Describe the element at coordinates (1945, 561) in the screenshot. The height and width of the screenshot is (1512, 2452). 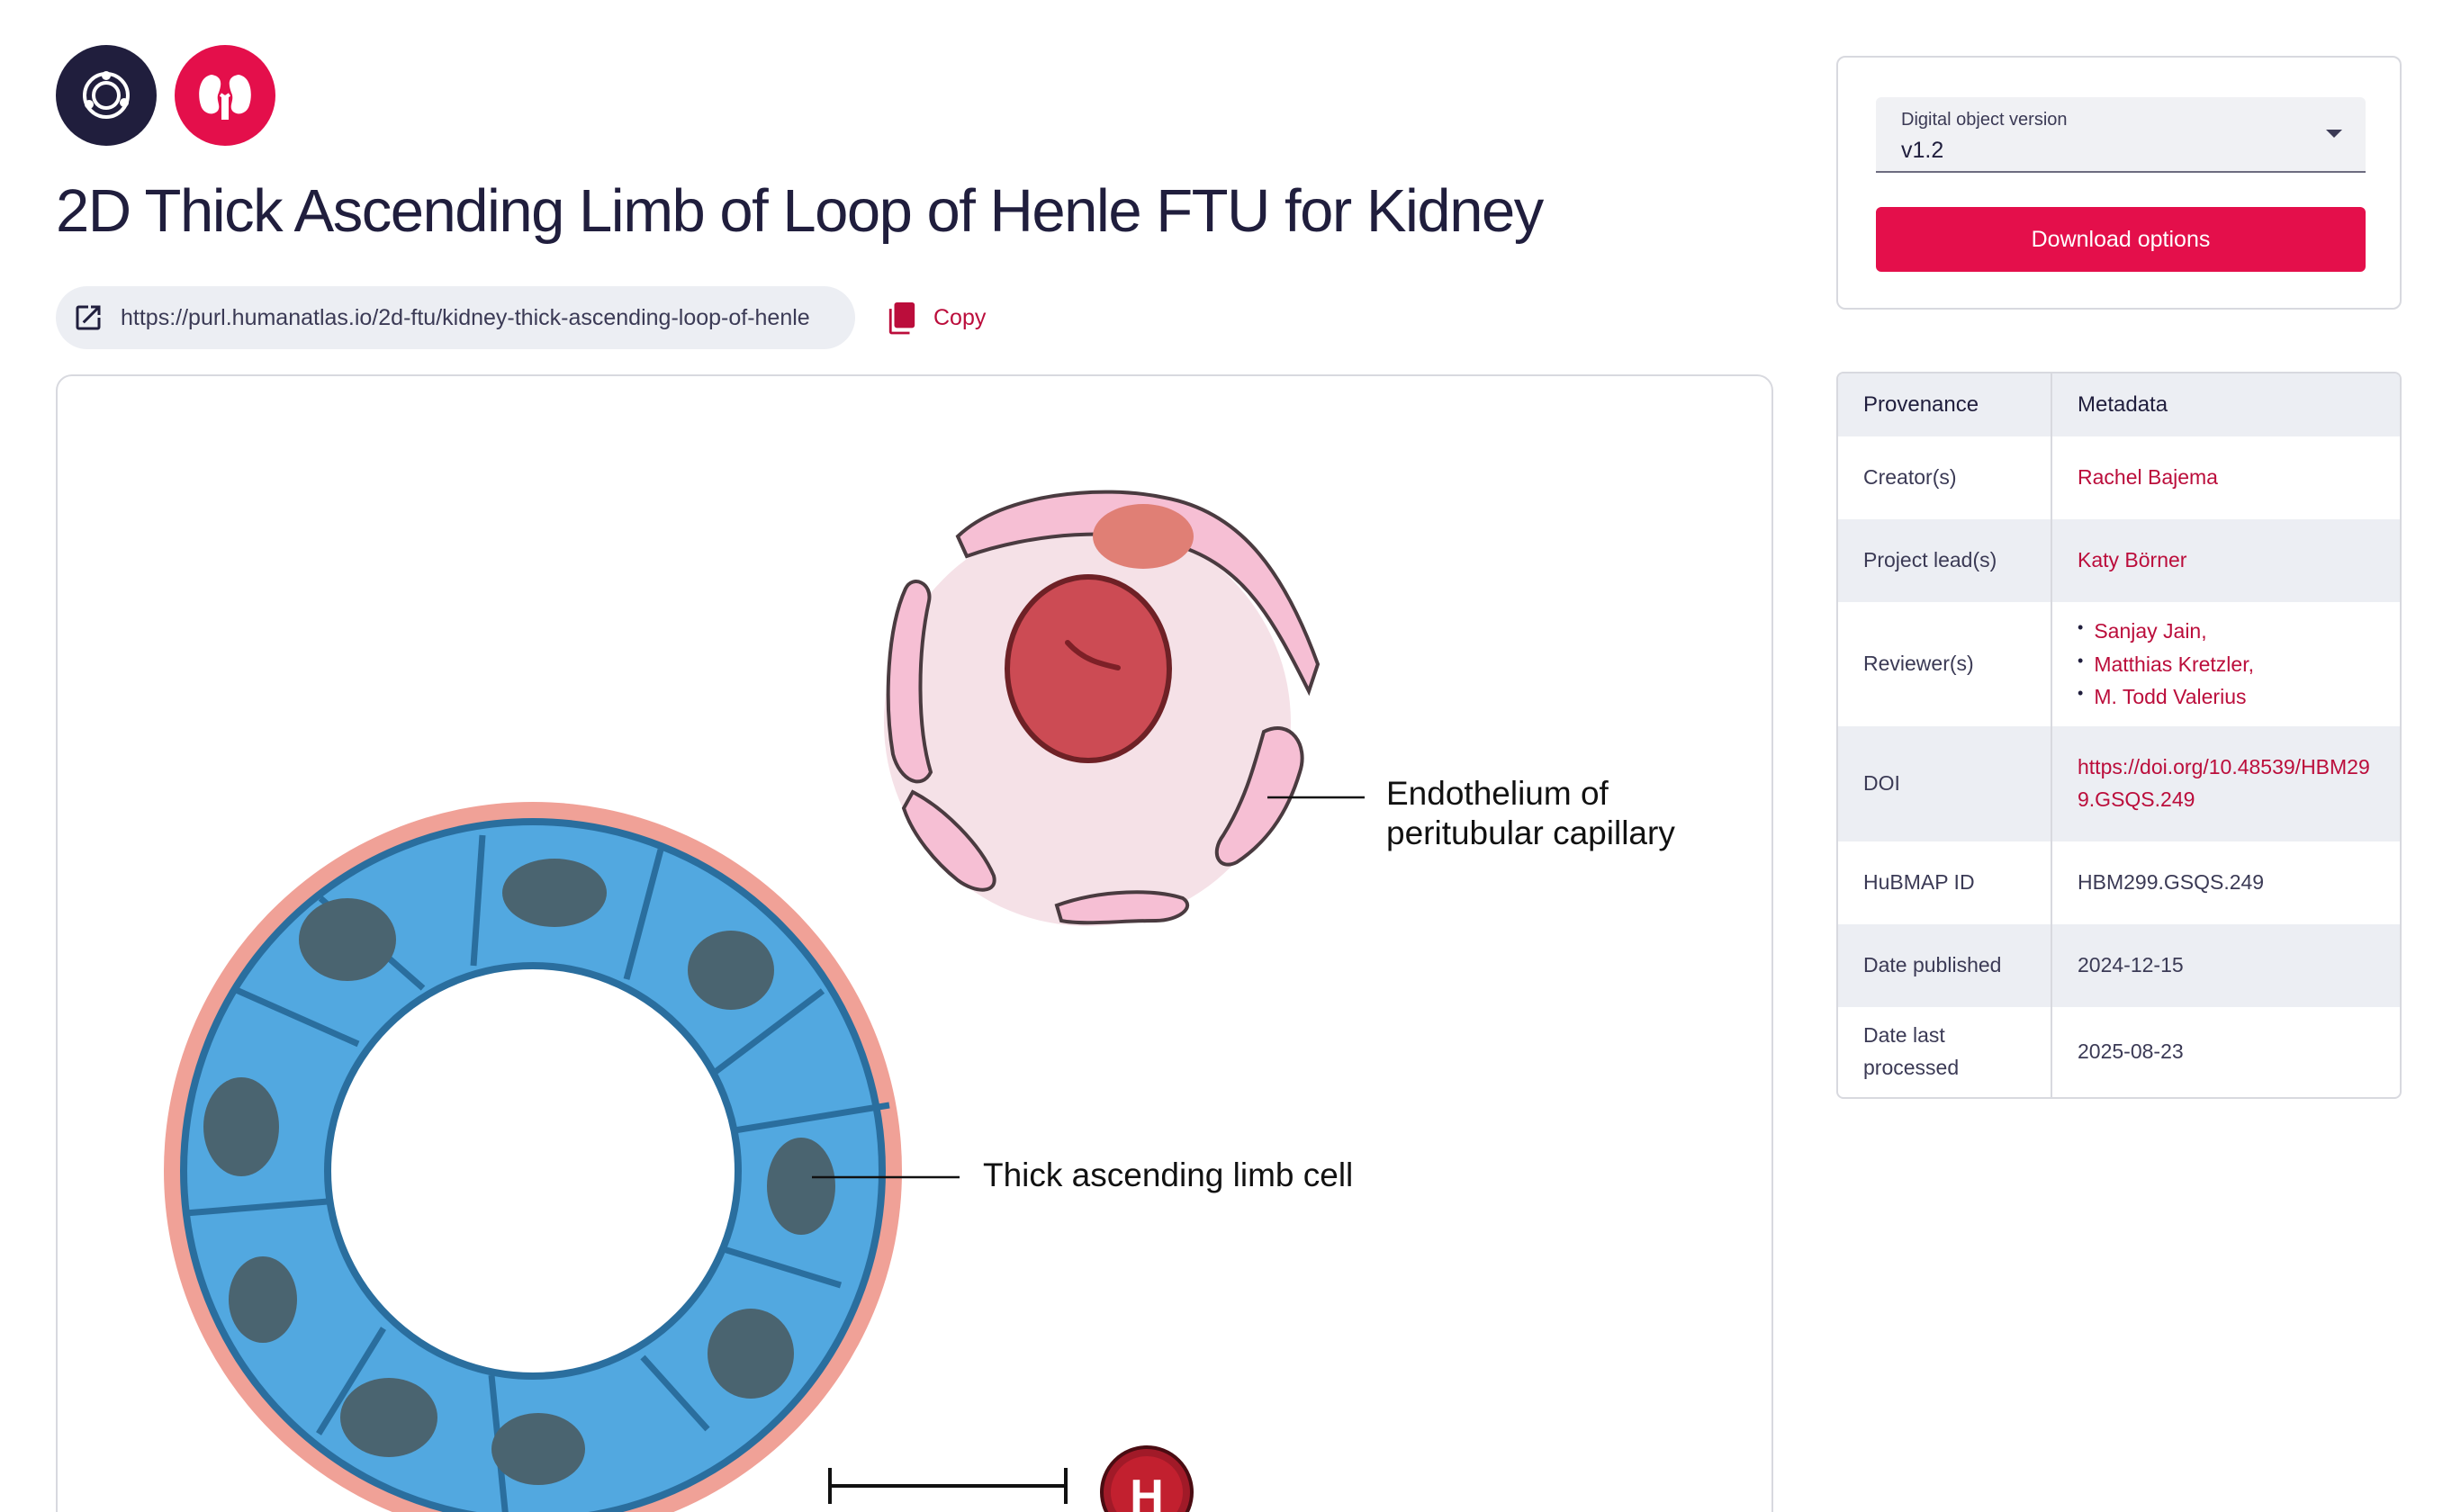
I see `leads-key: Project lead(s)` at that location.